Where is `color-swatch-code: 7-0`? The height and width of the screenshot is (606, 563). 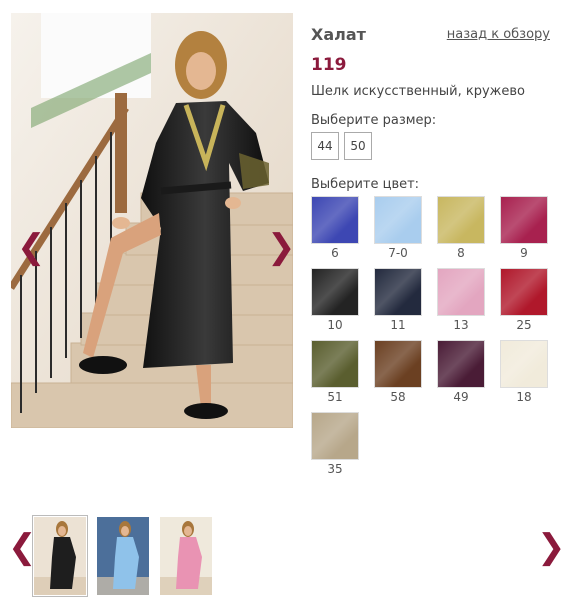 color-swatch-code: 7-0 is located at coordinates (398, 253).